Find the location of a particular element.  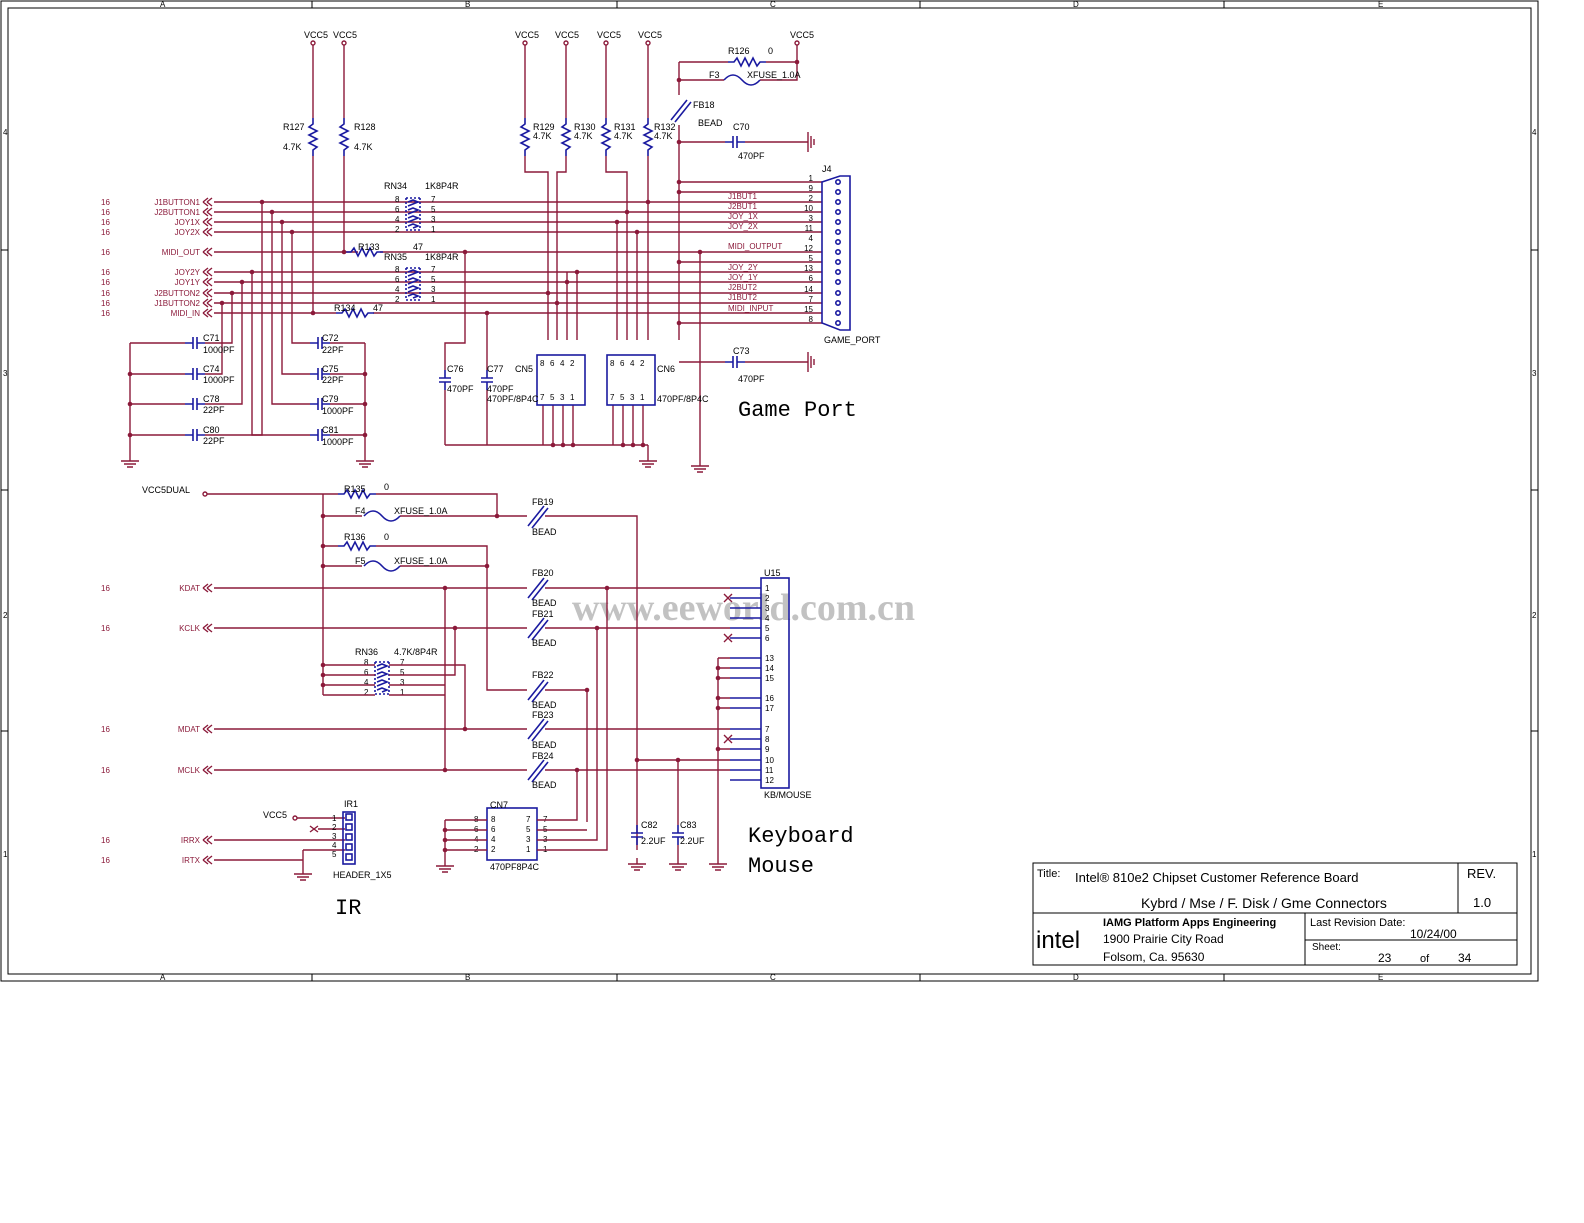

c78-capacitor is located at coordinates (195, 404).